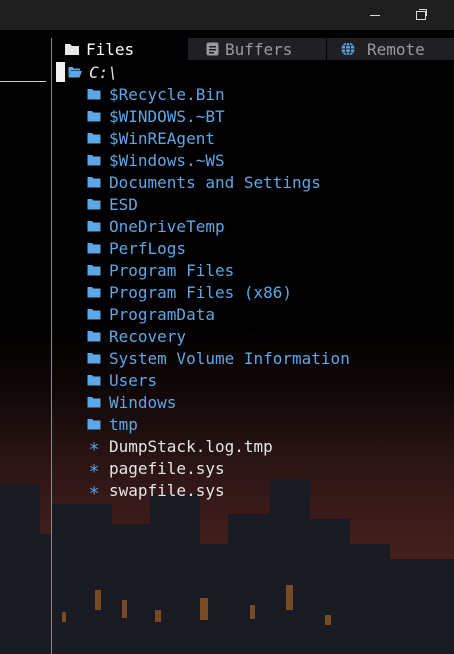  I want to click on tree-item-directory: $Recycle.Bin, so click(155, 94).